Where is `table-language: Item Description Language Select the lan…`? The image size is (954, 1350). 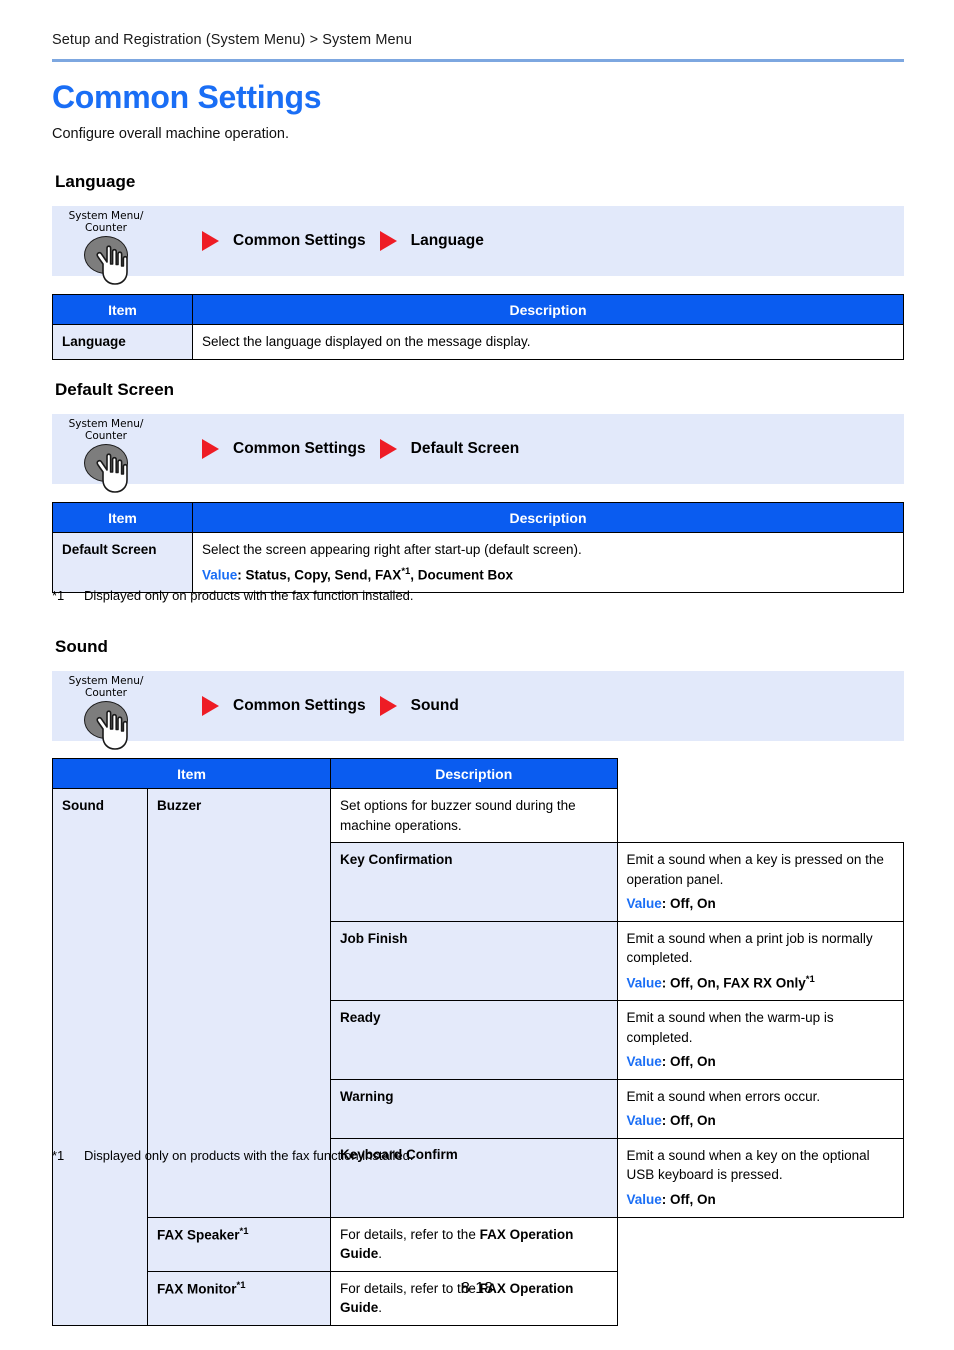 table-language: Item Description Language Select the lan… is located at coordinates (478, 327).